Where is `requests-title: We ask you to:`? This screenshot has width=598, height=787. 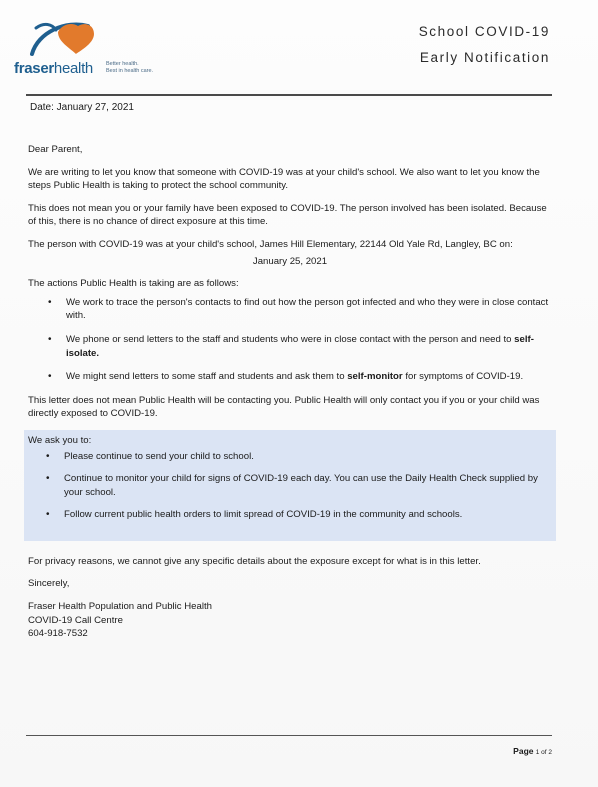 requests-title: We ask you to: is located at coordinates (60, 440).